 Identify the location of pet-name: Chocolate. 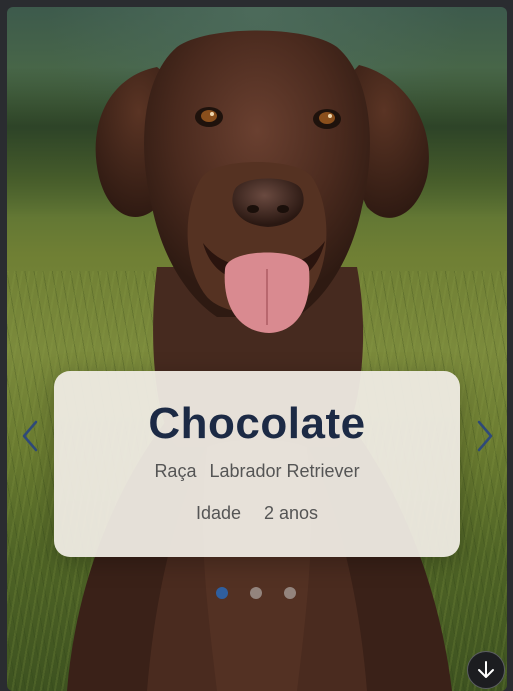
(257, 423).